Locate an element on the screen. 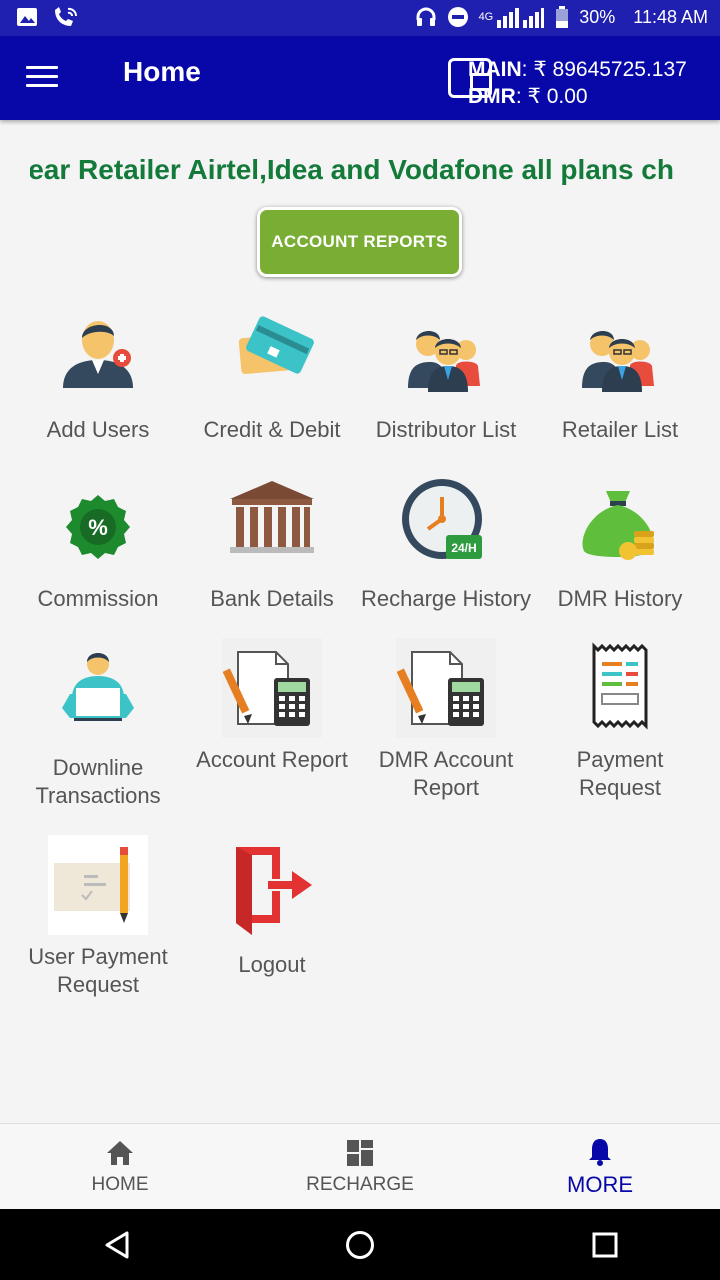 The width and height of the screenshot is (720, 1280). battery-icon is located at coordinates (562, 17).